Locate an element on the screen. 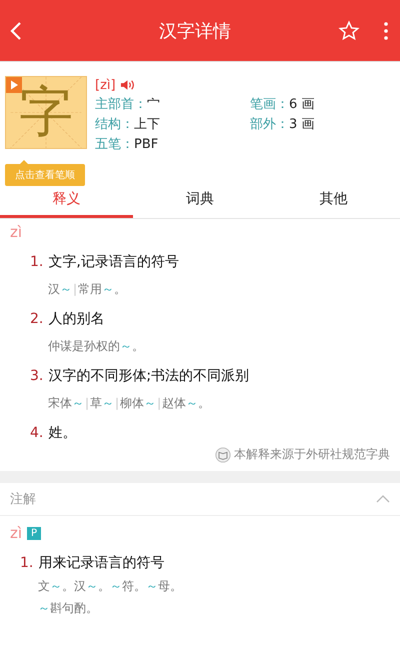 The image size is (400, 666). play-icon is located at coordinates (14, 85).